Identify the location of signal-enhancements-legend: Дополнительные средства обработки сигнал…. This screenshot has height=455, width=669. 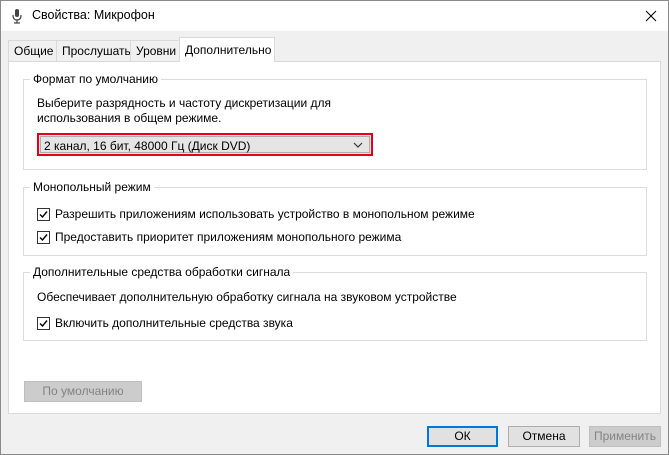
(162, 272).